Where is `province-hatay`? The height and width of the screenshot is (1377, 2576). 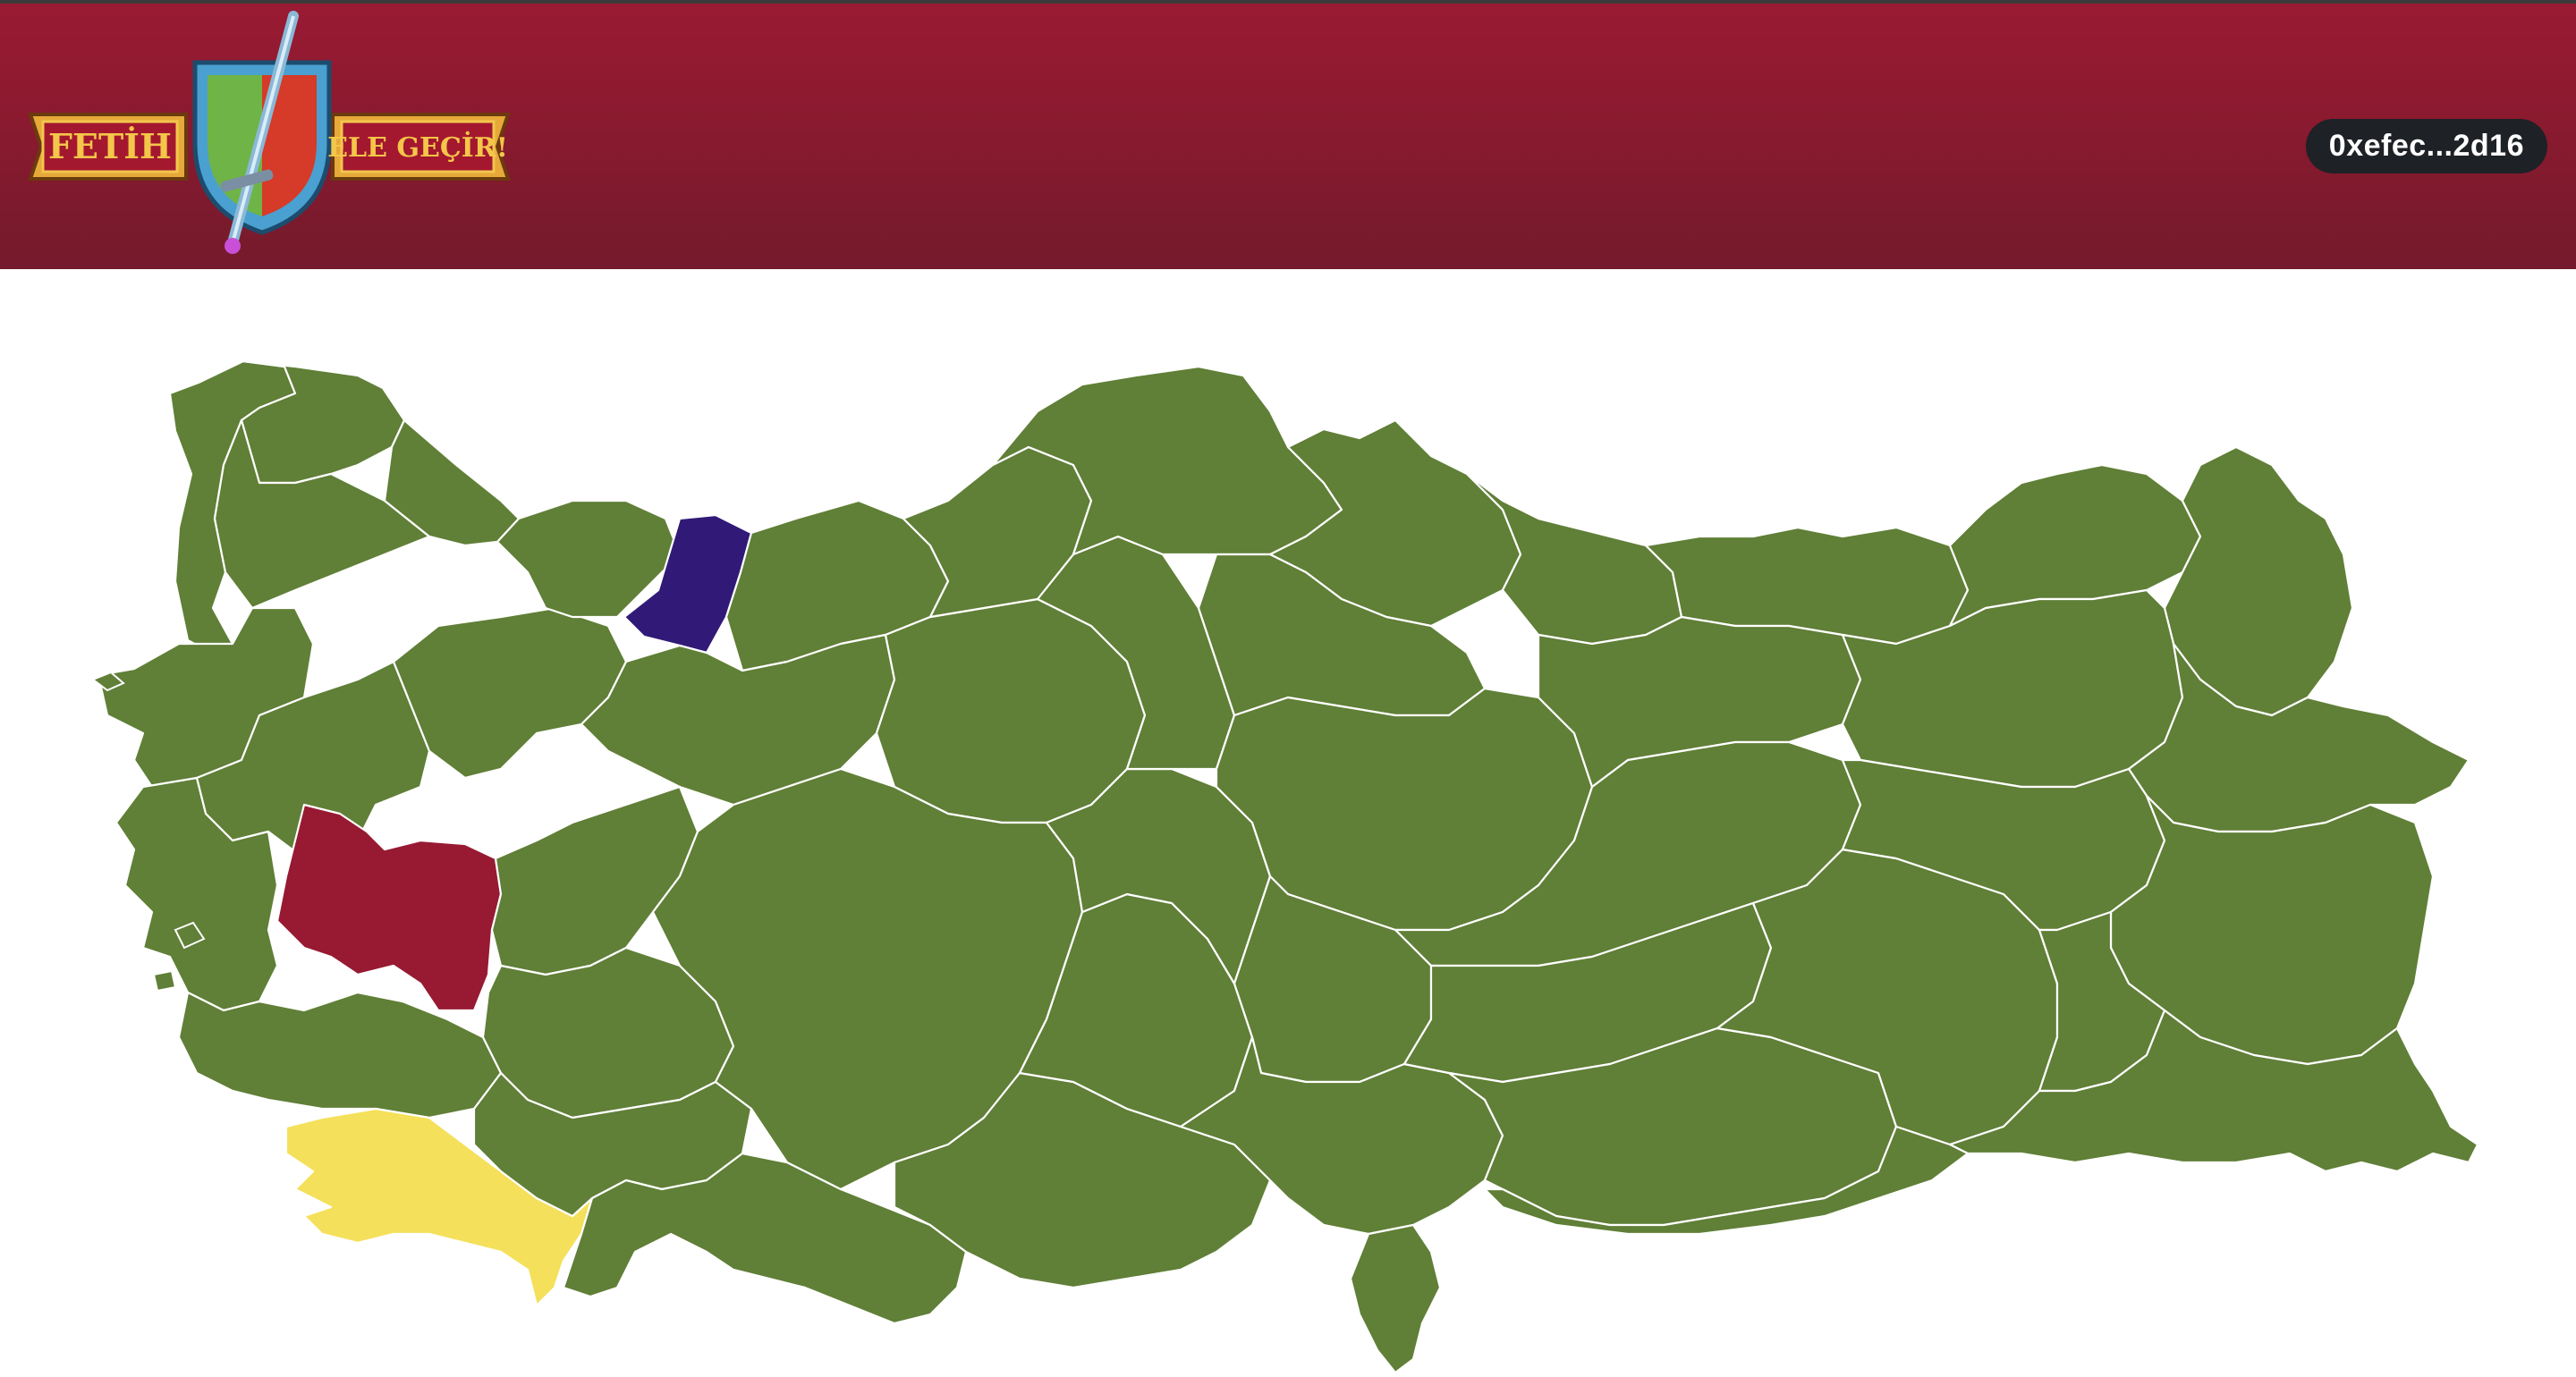
province-hatay is located at coordinates (1395, 1298).